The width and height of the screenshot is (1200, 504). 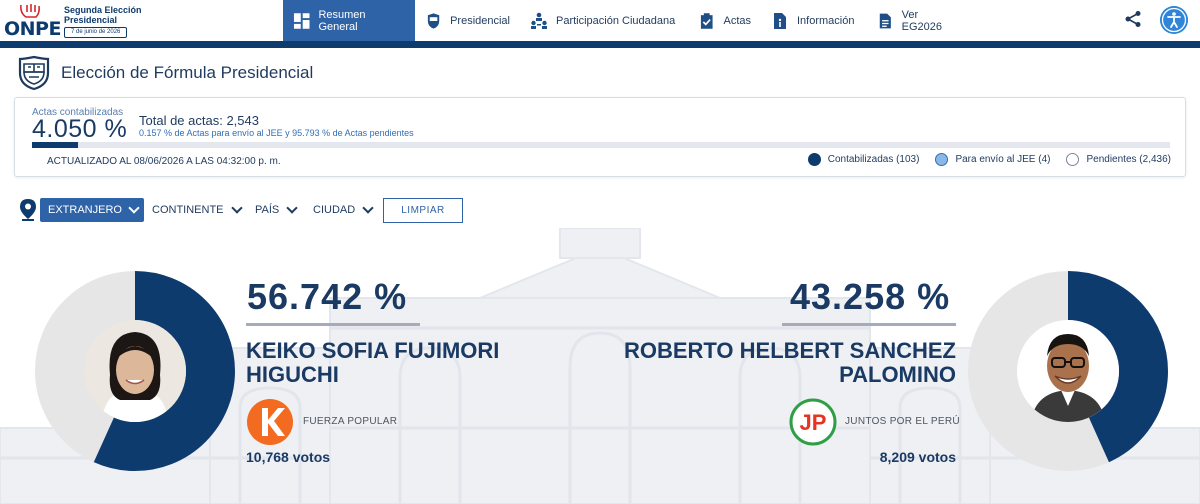 I want to click on nav-resumen-general: Resumen General, so click(x=349, y=20).